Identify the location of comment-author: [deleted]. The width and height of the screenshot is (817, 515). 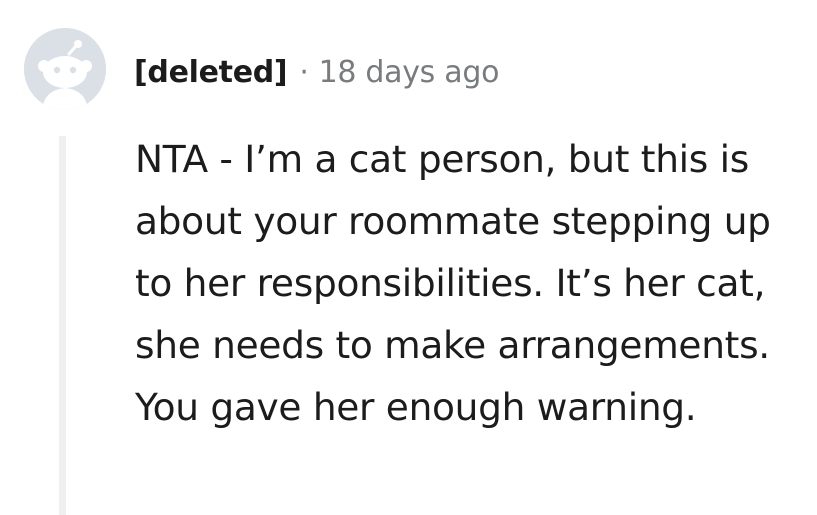
(211, 72).